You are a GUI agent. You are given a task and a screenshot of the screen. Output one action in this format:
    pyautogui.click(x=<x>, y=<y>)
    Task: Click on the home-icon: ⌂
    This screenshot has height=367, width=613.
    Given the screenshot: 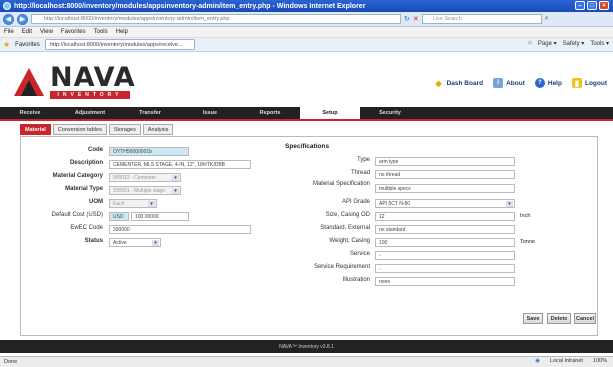 What is the action you would take?
    pyautogui.click(x=530, y=43)
    